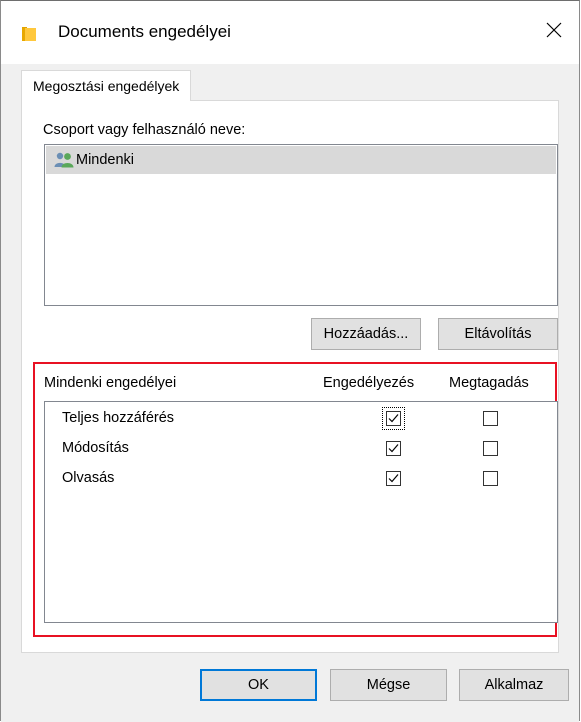 The width and height of the screenshot is (581, 722). I want to click on deny-checkbox-full-control, so click(490, 418).